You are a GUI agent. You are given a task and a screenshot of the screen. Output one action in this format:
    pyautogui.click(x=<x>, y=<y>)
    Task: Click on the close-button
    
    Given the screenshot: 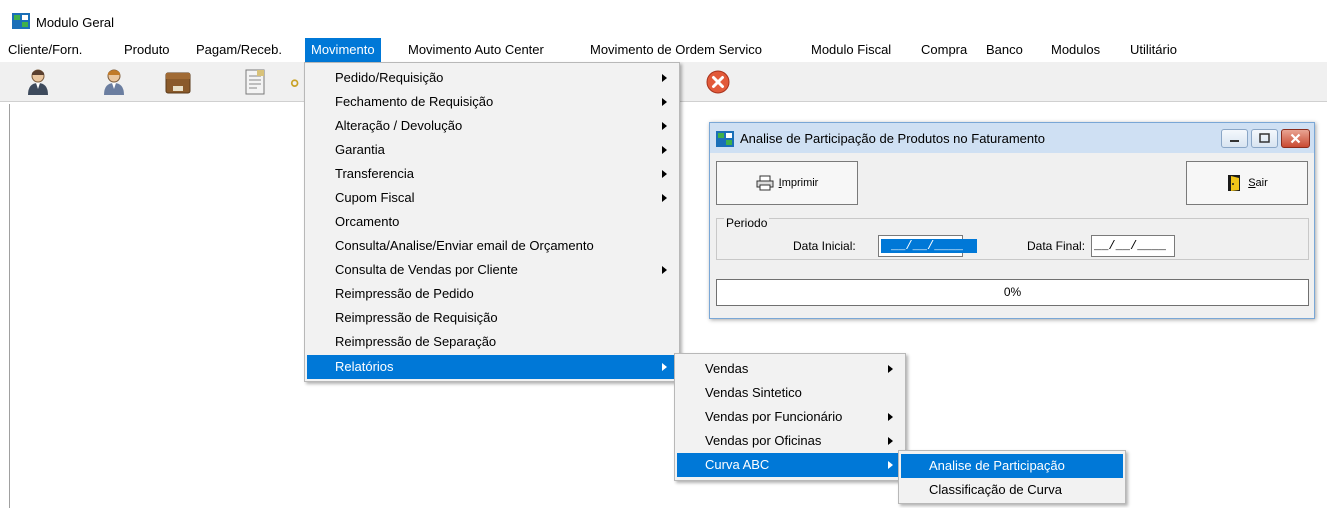 What is the action you would take?
    pyautogui.click(x=1295, y=138)
    